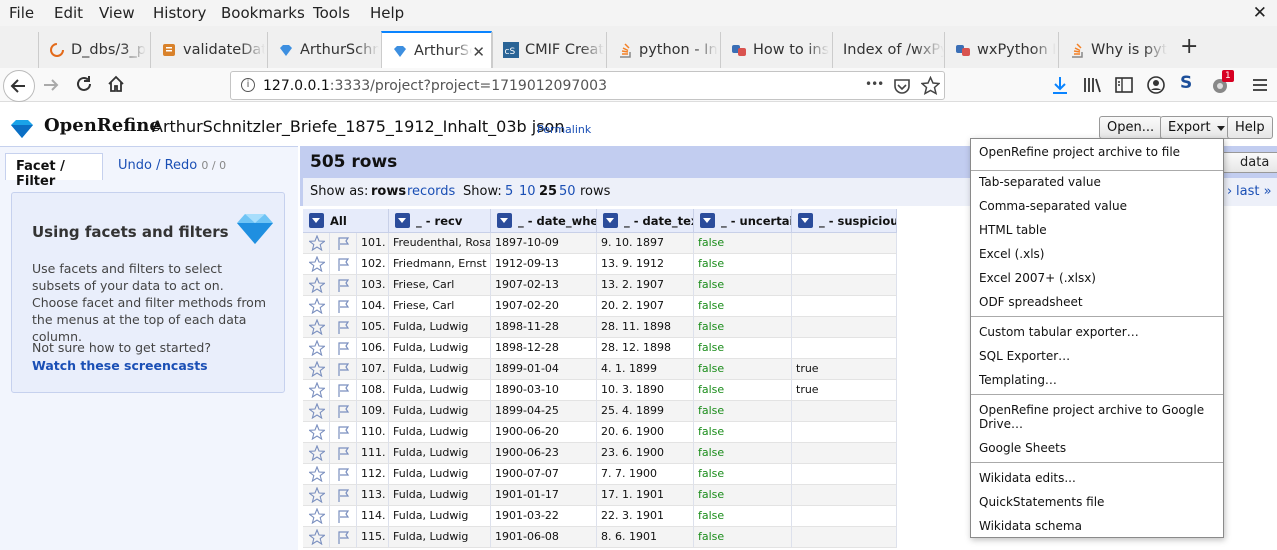 This screenshot has height=550, width=1277. What do you see at coordinates (743, 221) in the screenshot?
I see `column-header-uncertain: _ - uncertain` at bounding box center [743, 221].